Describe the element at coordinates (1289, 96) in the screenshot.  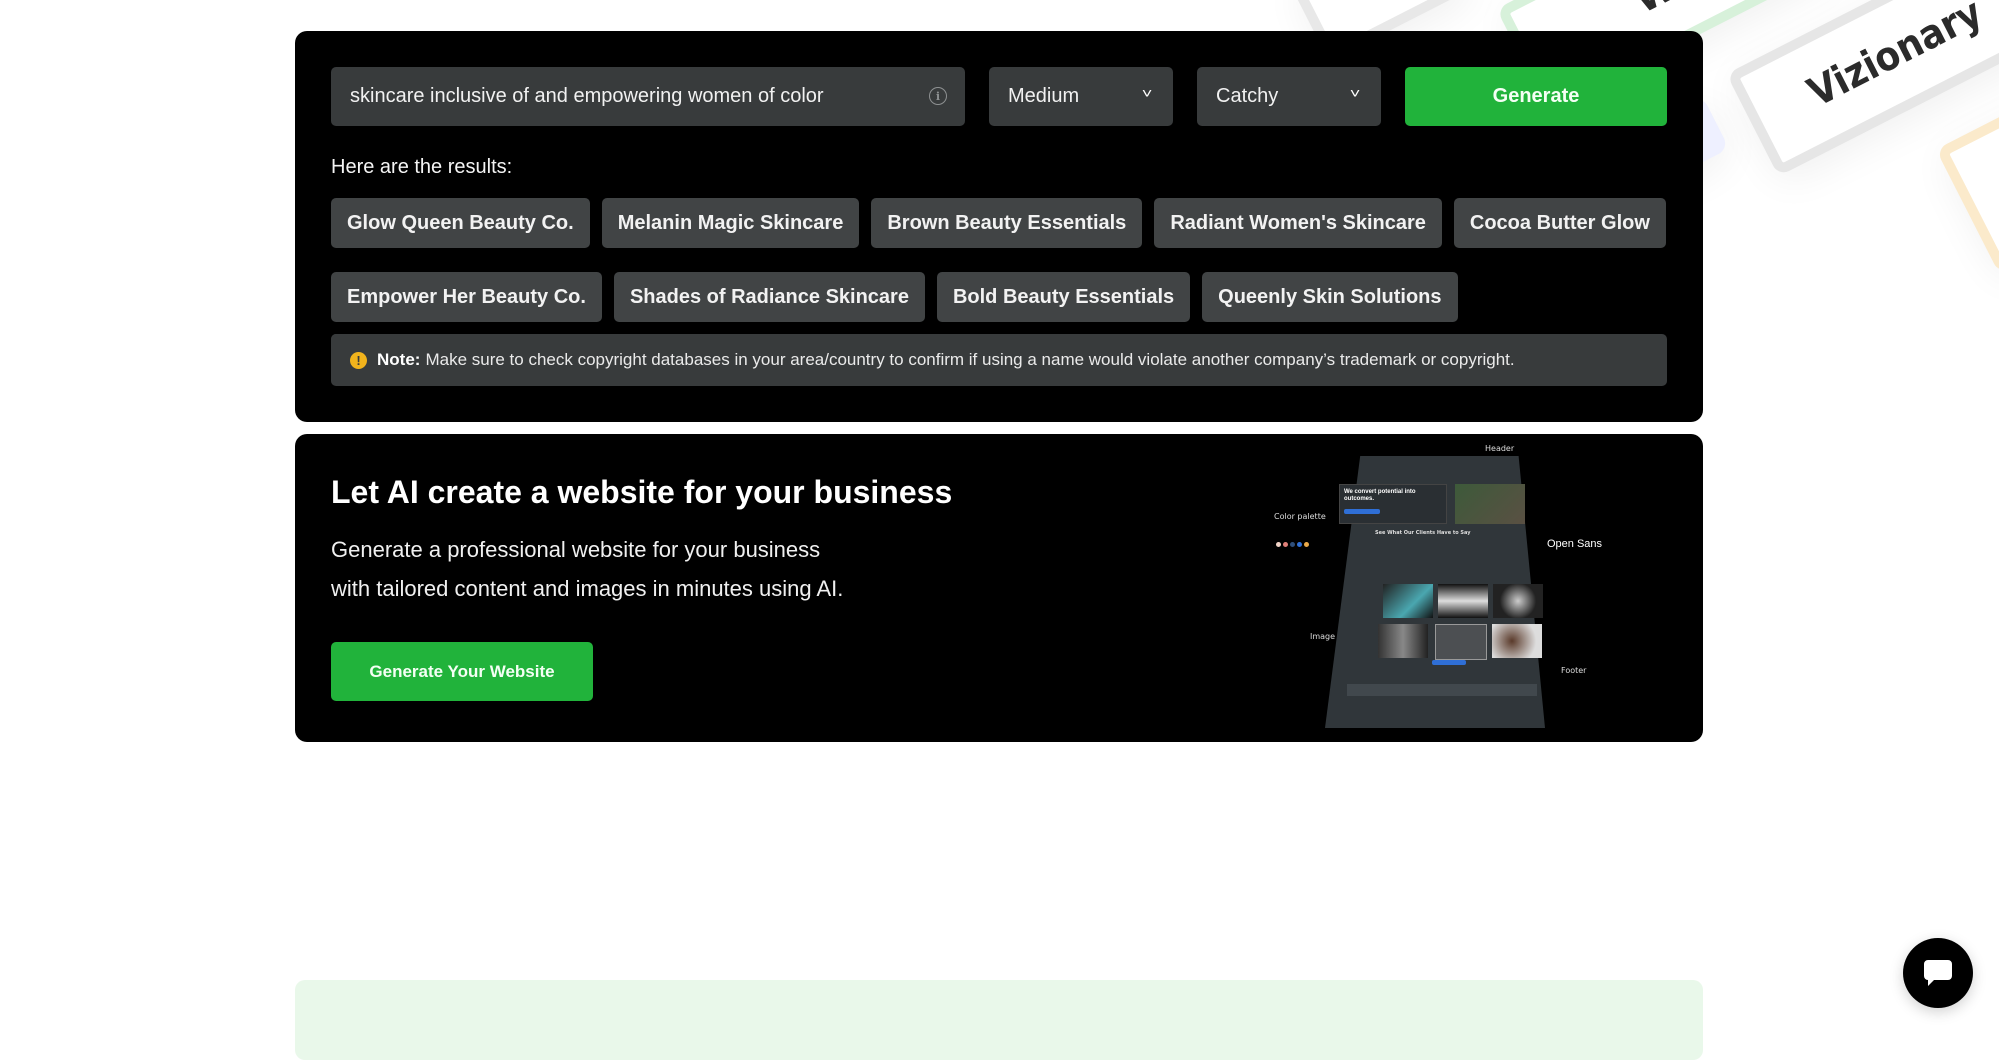
I see `name-style-select: Catchy ˅` at that location.